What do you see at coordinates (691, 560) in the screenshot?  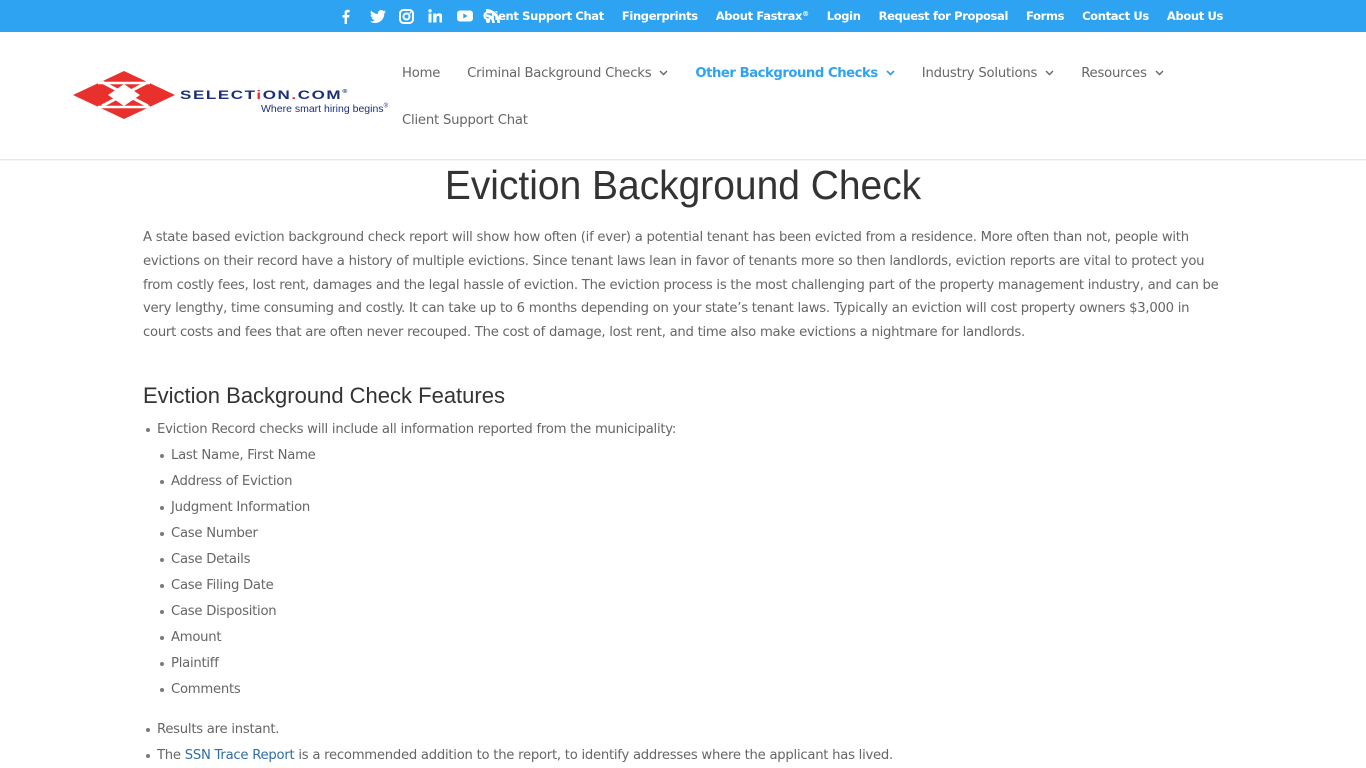 I see `list-item: Case Details` at bounding box center [691, 560].